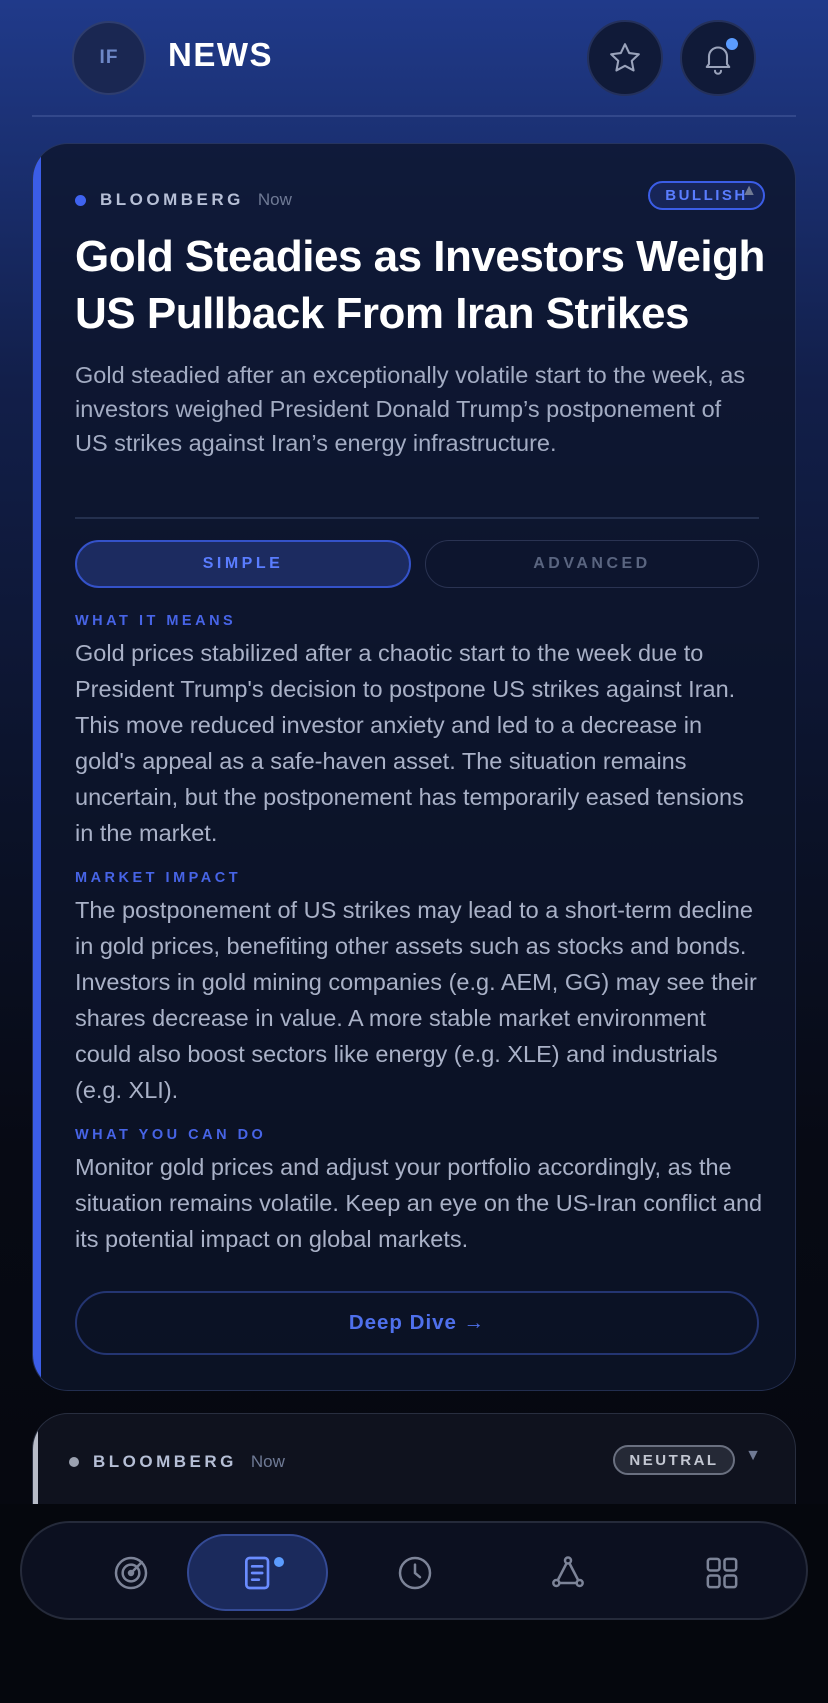  What do you see at coordinates (417, 564) in the screenshot?
I see `explanation-tabs: SIMPLE ADVANCED` at bounding box center [417, 564].